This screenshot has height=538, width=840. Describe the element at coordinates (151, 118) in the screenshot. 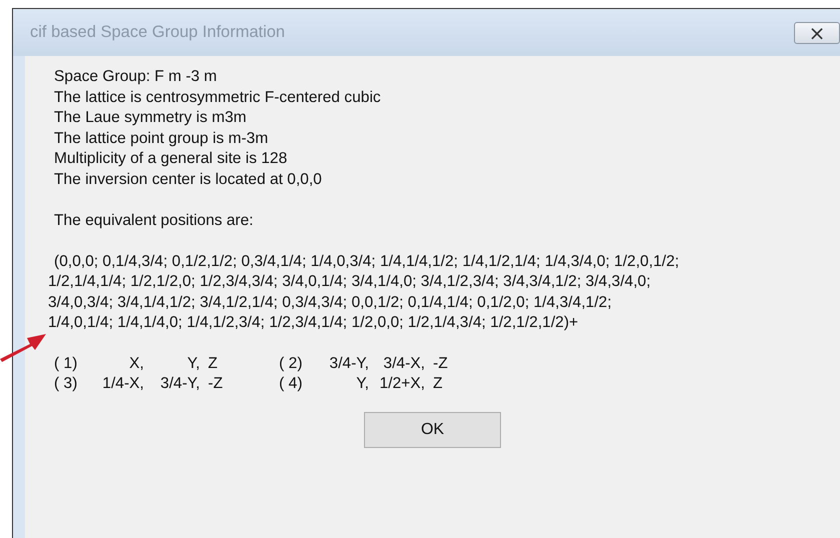

I see `info-text: The Laue symmetry is m3m` at that location.